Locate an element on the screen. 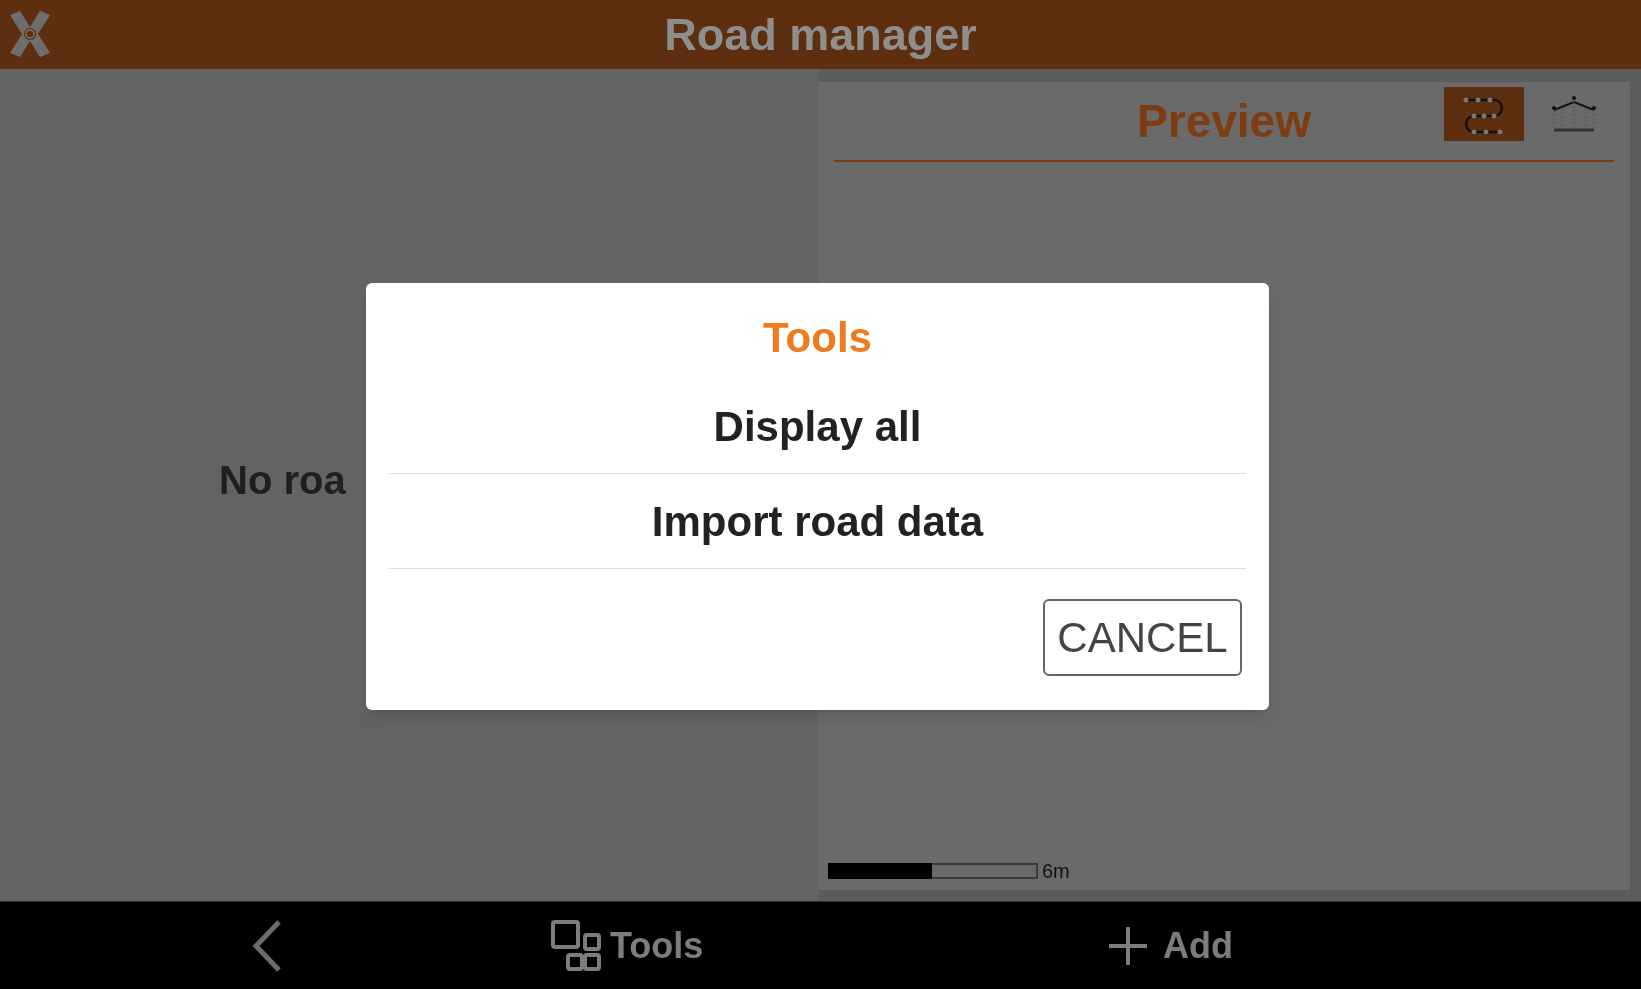  back-icon is located at coordinates (267, 945).